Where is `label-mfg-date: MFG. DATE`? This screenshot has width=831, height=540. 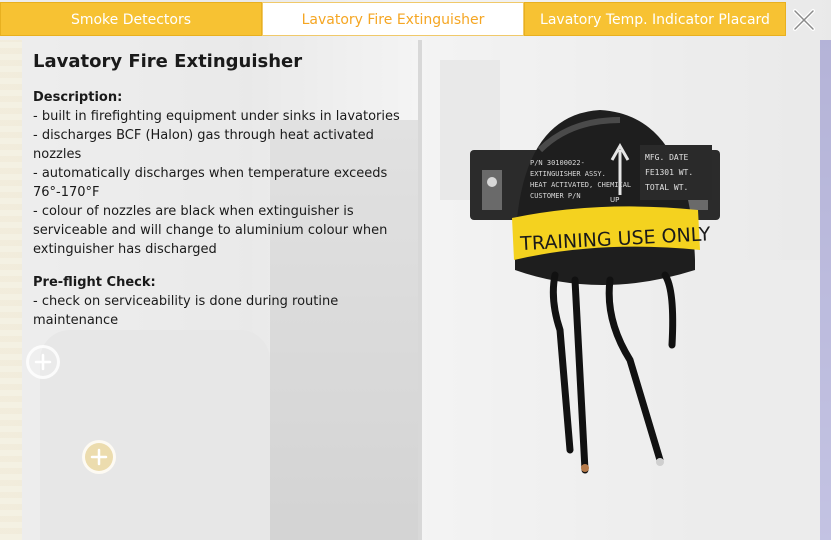 label-mfg-date: MFG. DATE is located at coordinates (667, 157).